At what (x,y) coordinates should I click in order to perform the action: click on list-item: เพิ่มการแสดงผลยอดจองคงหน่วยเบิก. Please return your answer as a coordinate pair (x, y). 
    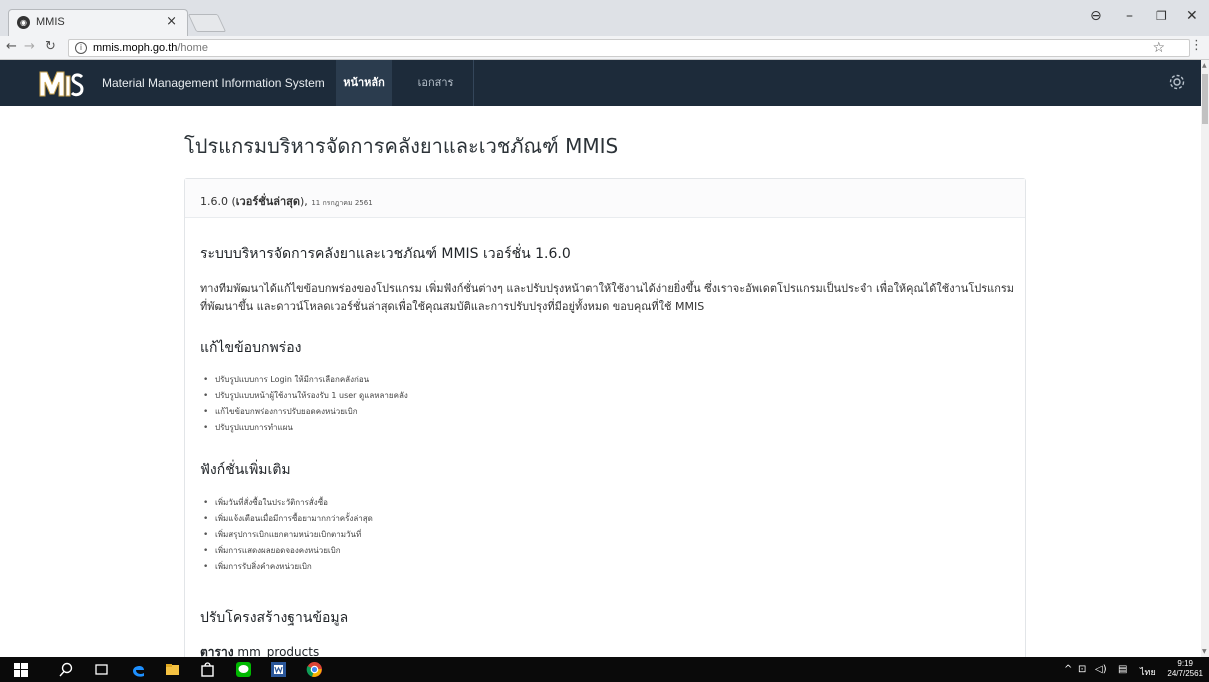
    Looking at the image, I should click on (288, 551).